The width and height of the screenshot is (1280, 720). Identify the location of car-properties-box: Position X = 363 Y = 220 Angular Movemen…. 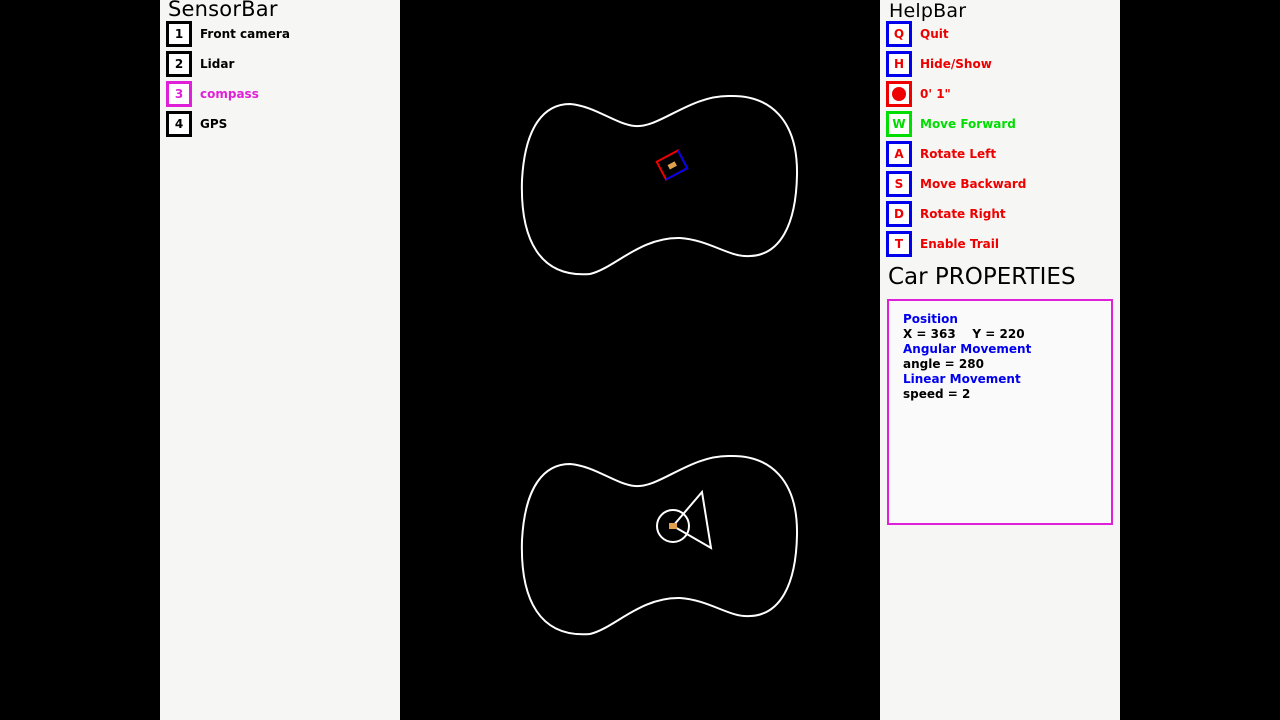
(1000, 412).